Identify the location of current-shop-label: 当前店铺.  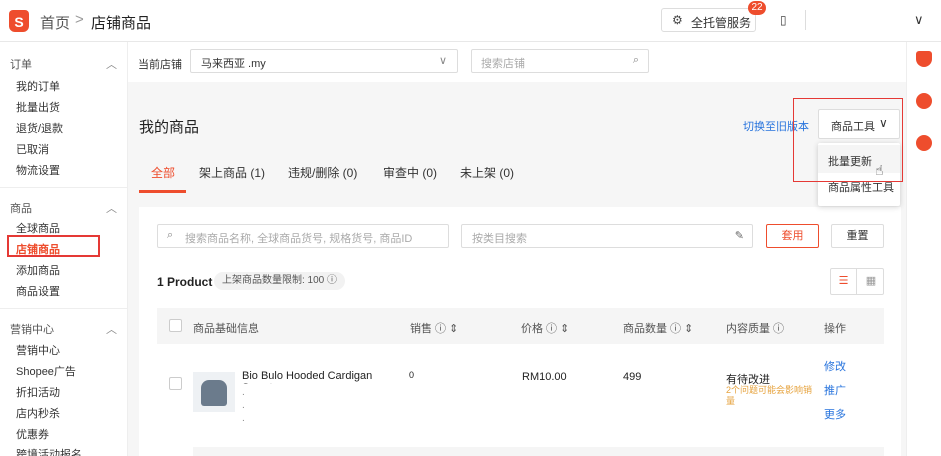
(160, 65).